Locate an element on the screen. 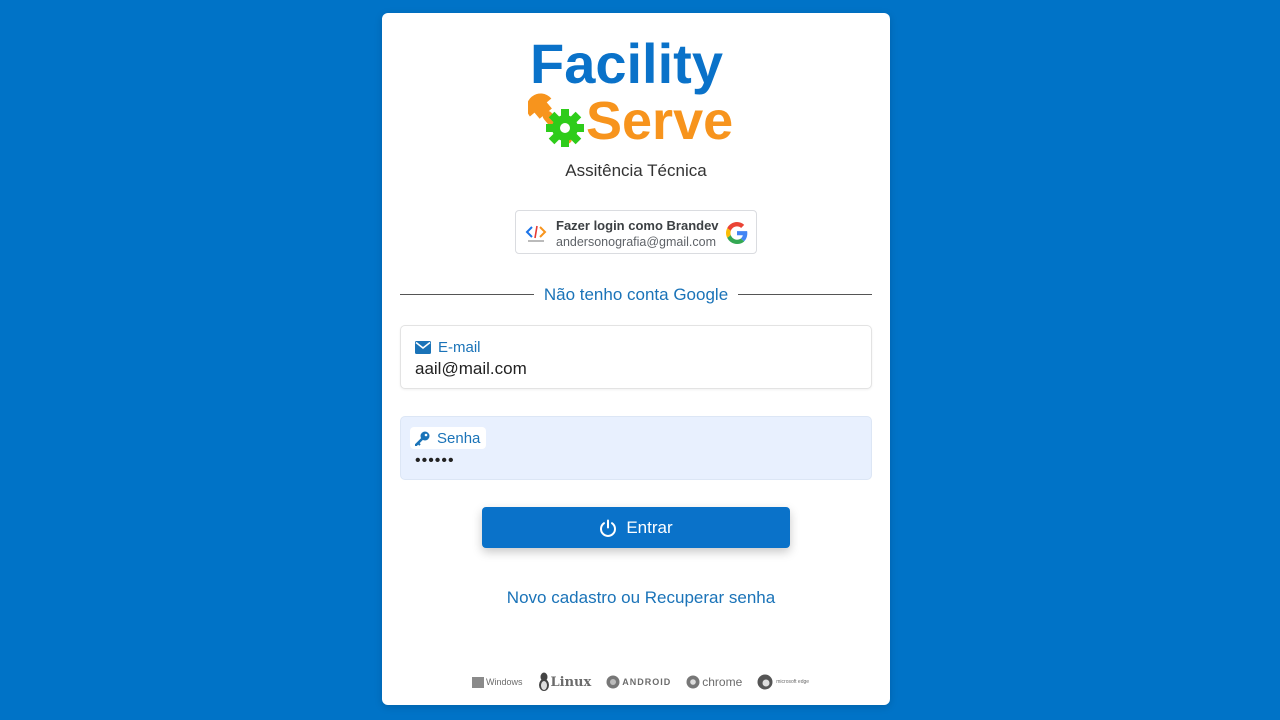 This screenshot has height=720, width=1280. power-icon is located at coordinates (608, 528).